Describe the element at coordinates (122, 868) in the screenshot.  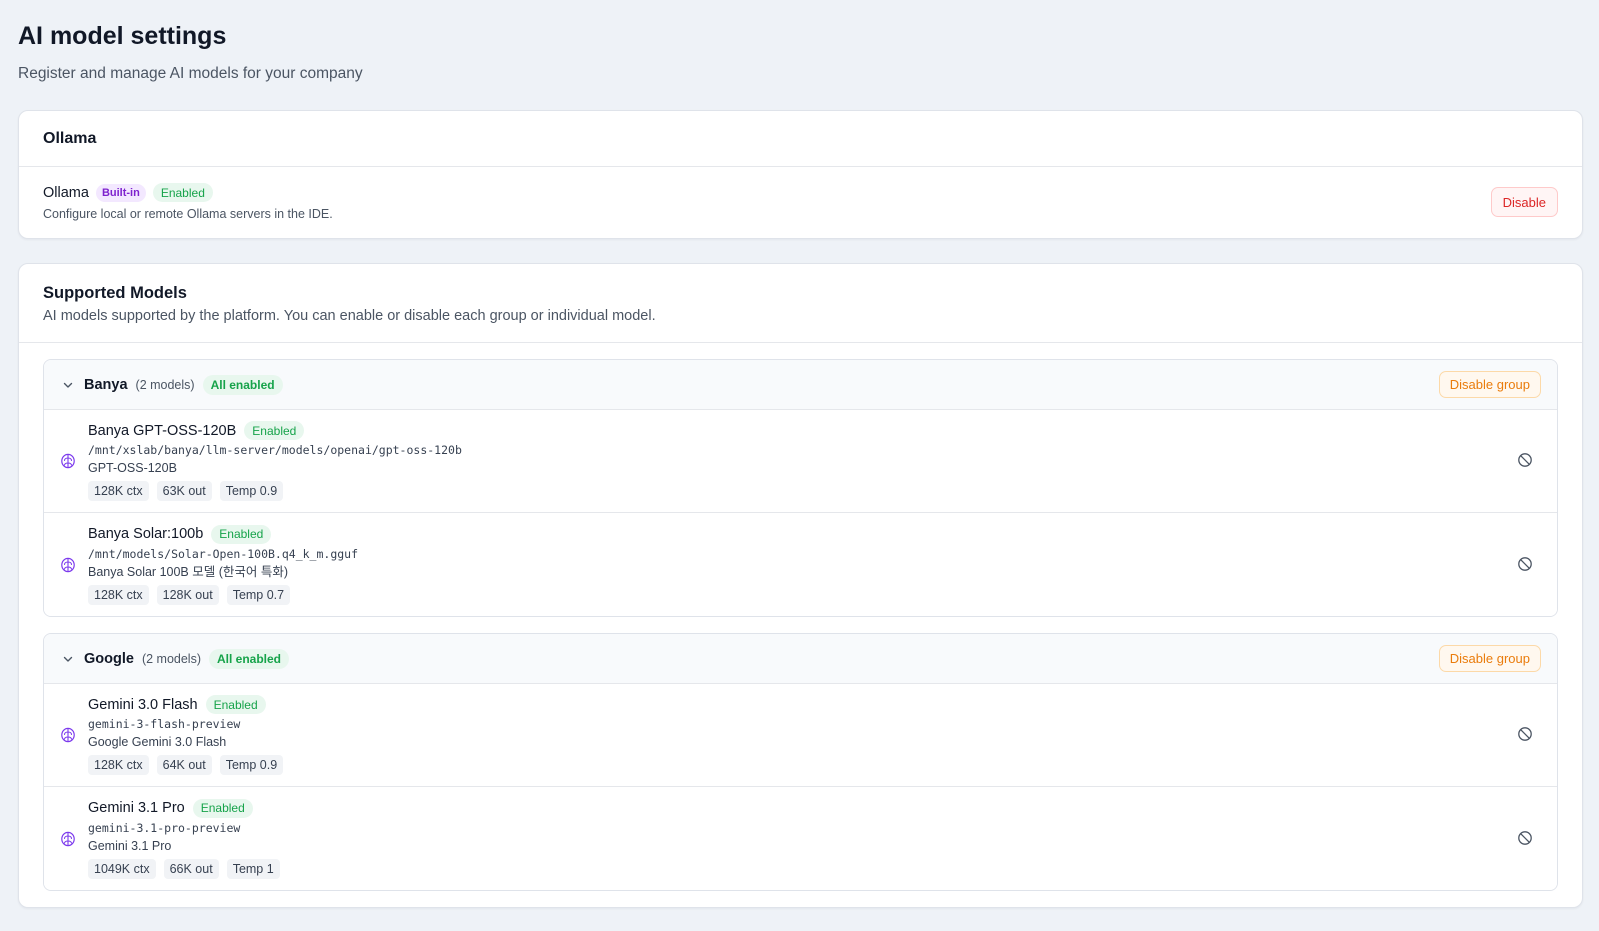
I see `context-chip: 1049K ctx` at that location.